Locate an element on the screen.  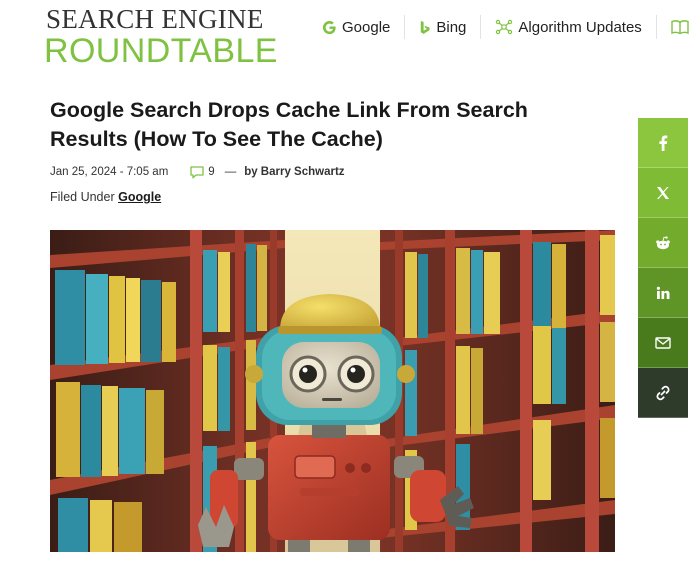
bing-b-icon is located at coordinates (425, 27).